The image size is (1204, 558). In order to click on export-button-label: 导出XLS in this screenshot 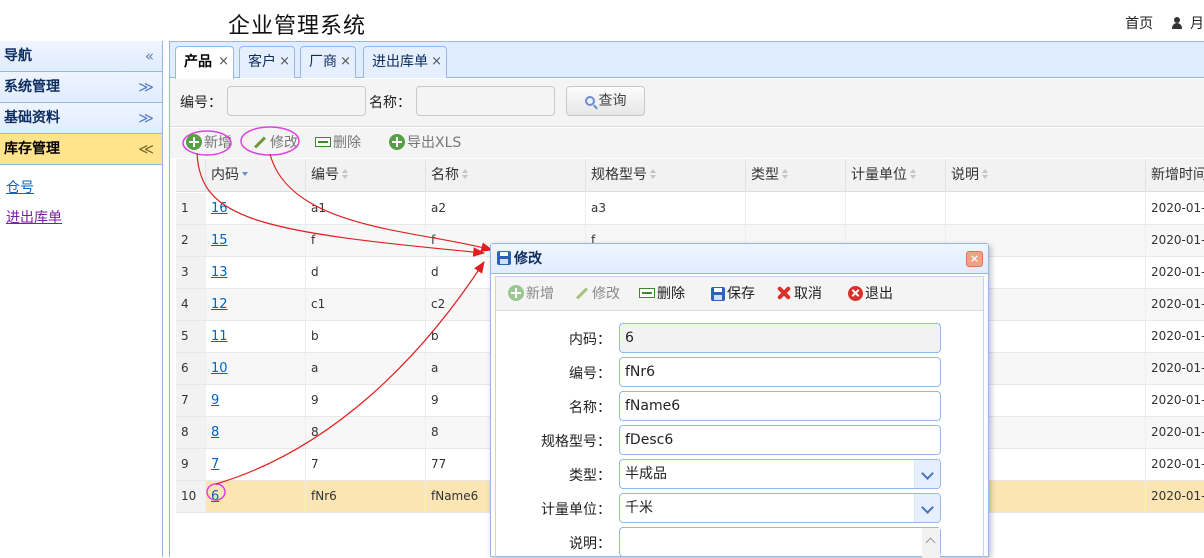, I will do `click(434, 143)`.